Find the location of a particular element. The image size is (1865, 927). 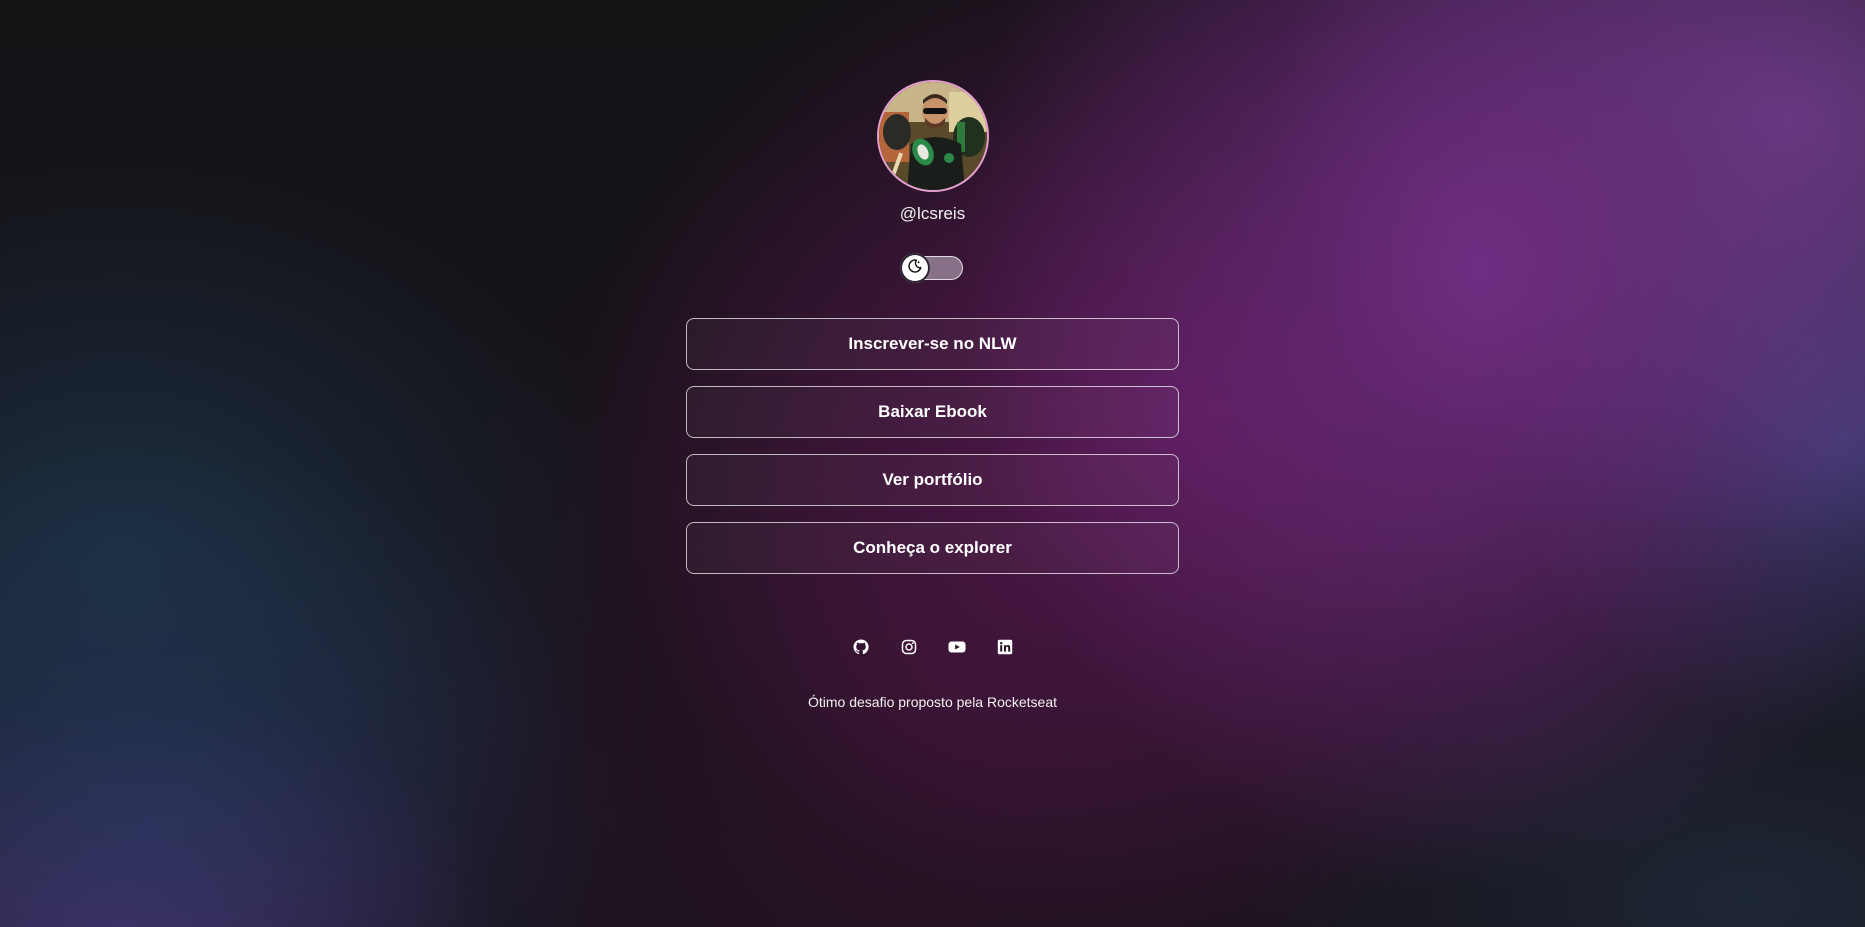

link-button-portfolio: Ver portfólio is located at coordinates (932, 480).